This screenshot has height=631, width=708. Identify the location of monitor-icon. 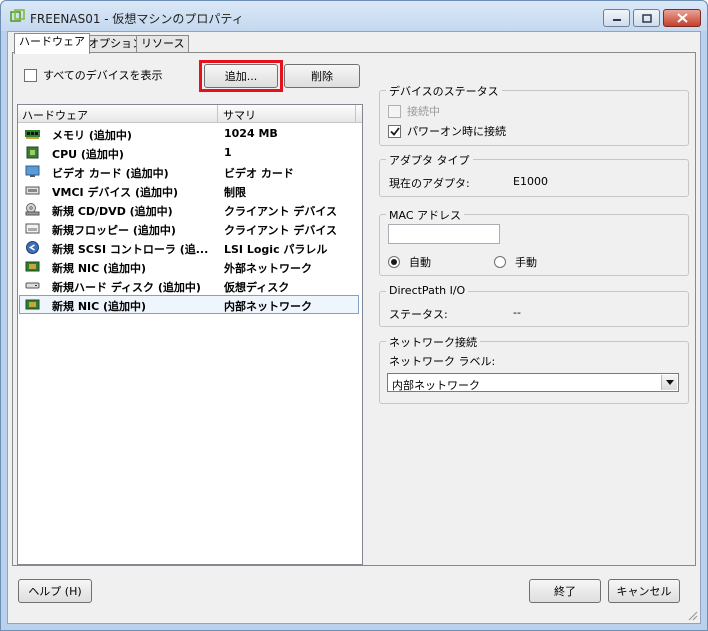
(32, 171).